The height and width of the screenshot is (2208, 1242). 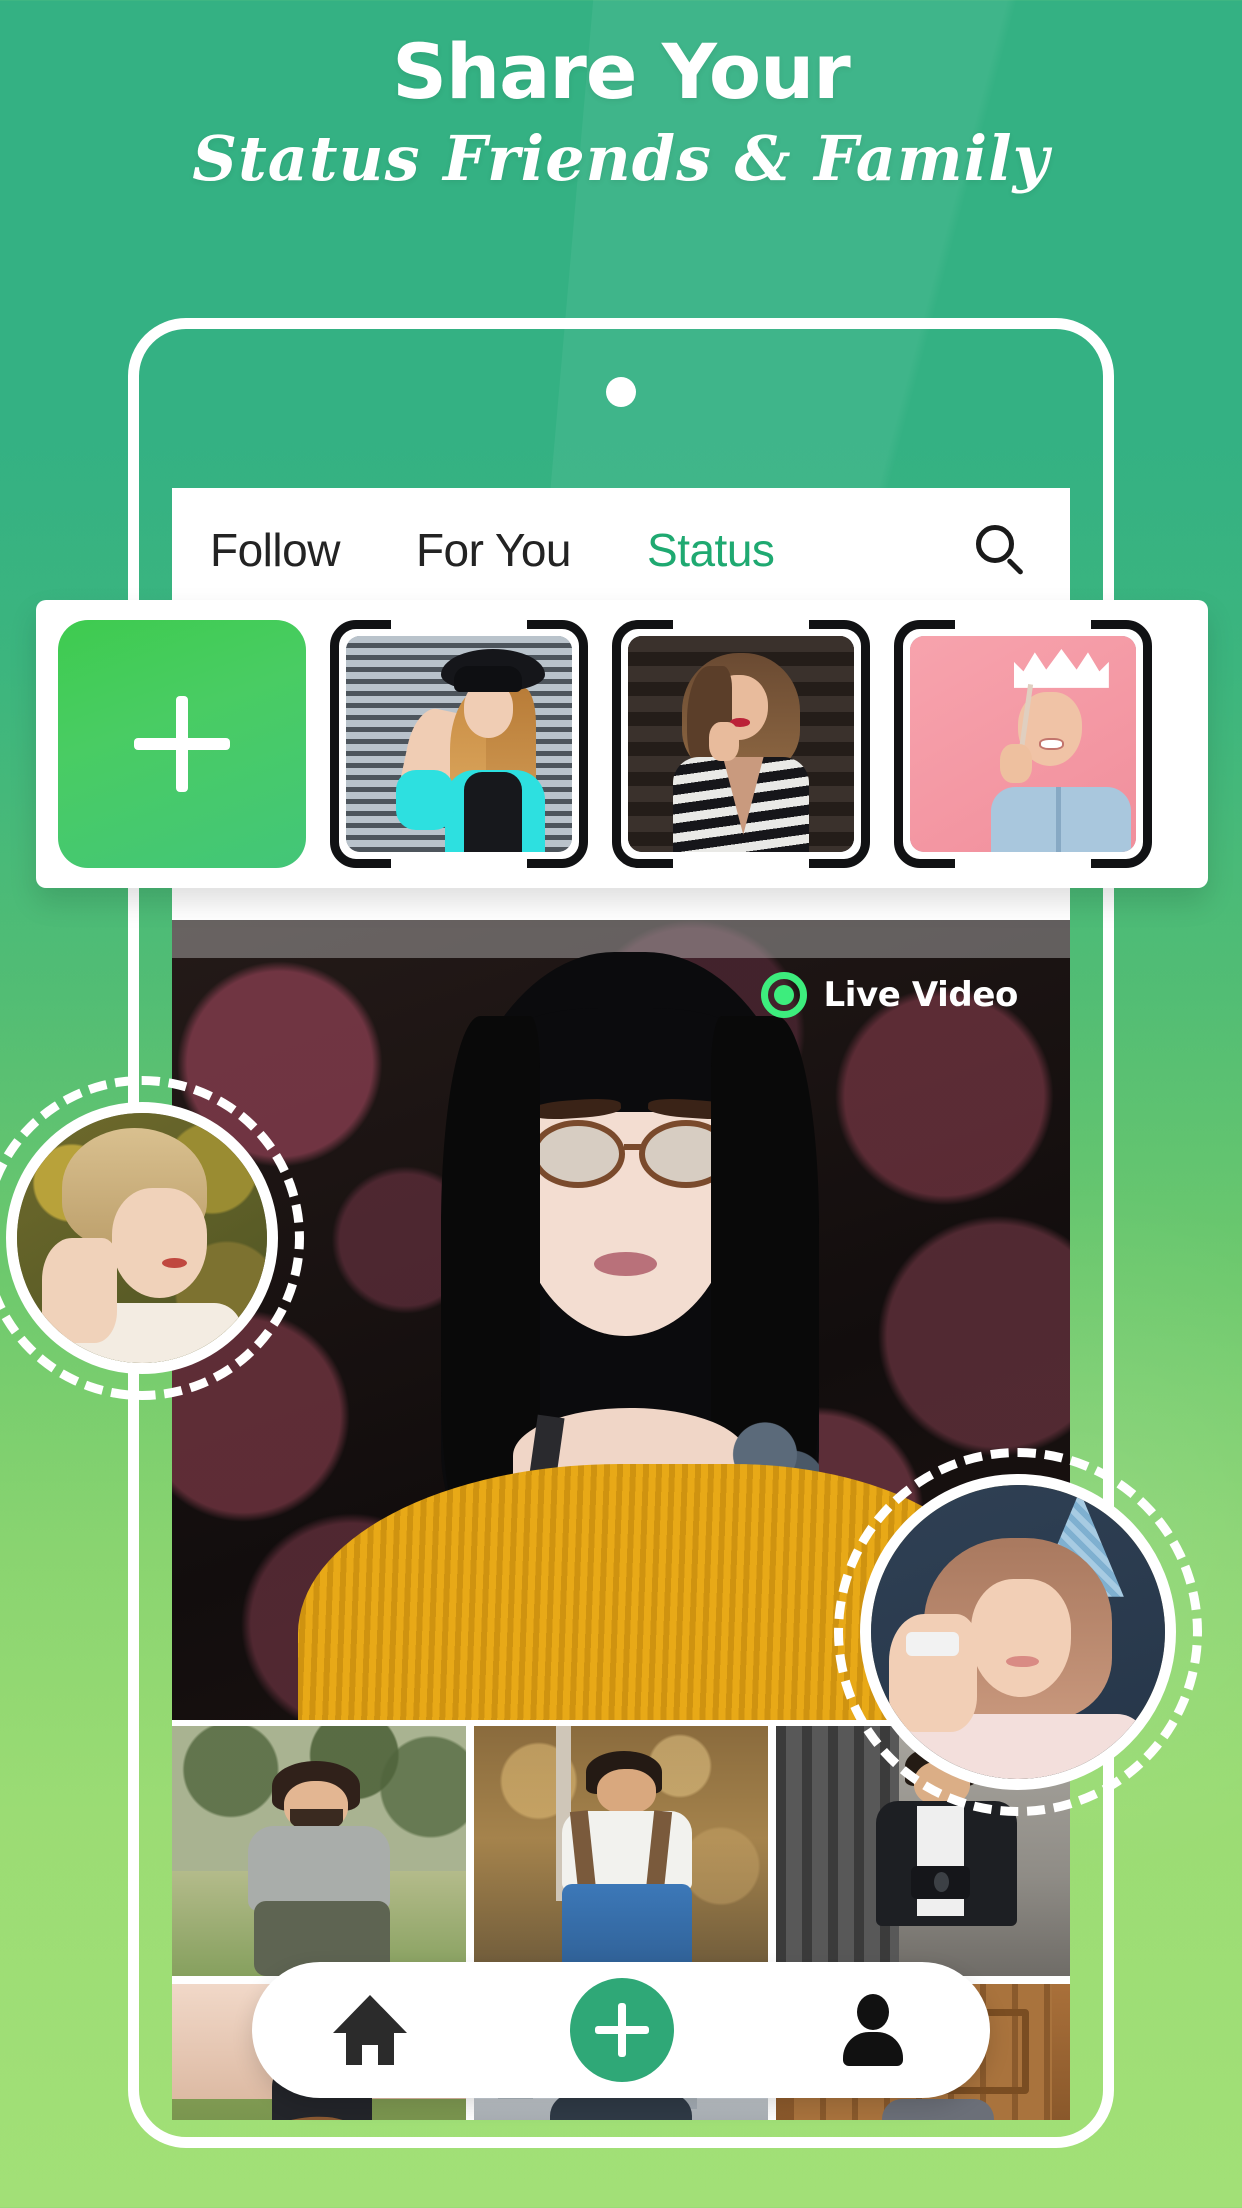 I want to click on g3-camera, so click(x=941, y=1882).